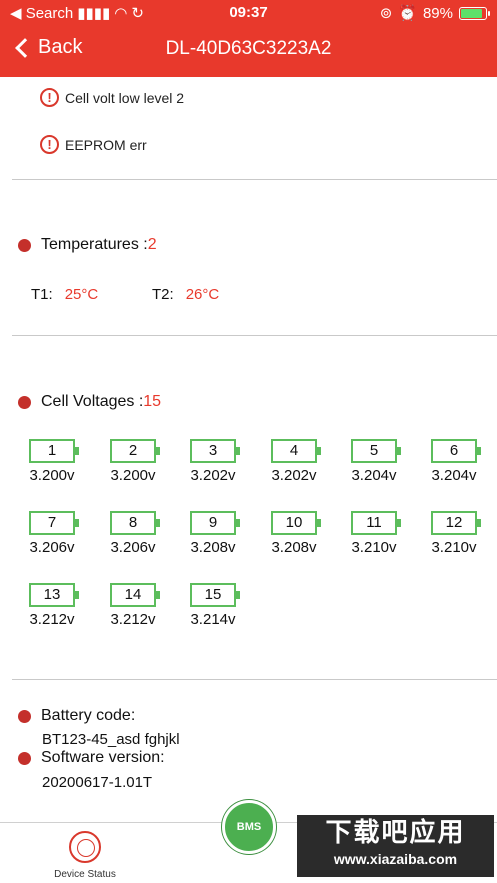  I want to click on battery-percent: 89%, so click(437, 13).